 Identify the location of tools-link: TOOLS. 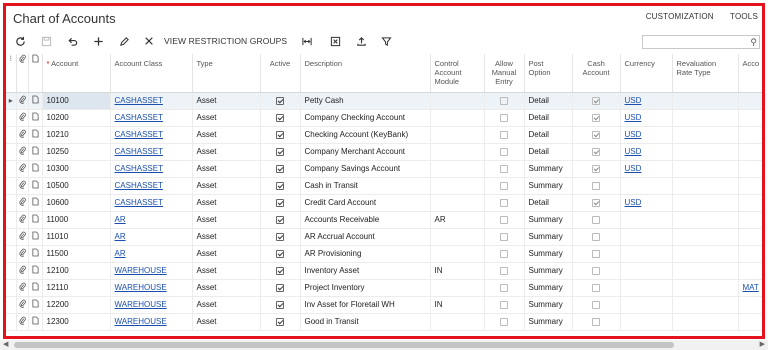
(744, 16).